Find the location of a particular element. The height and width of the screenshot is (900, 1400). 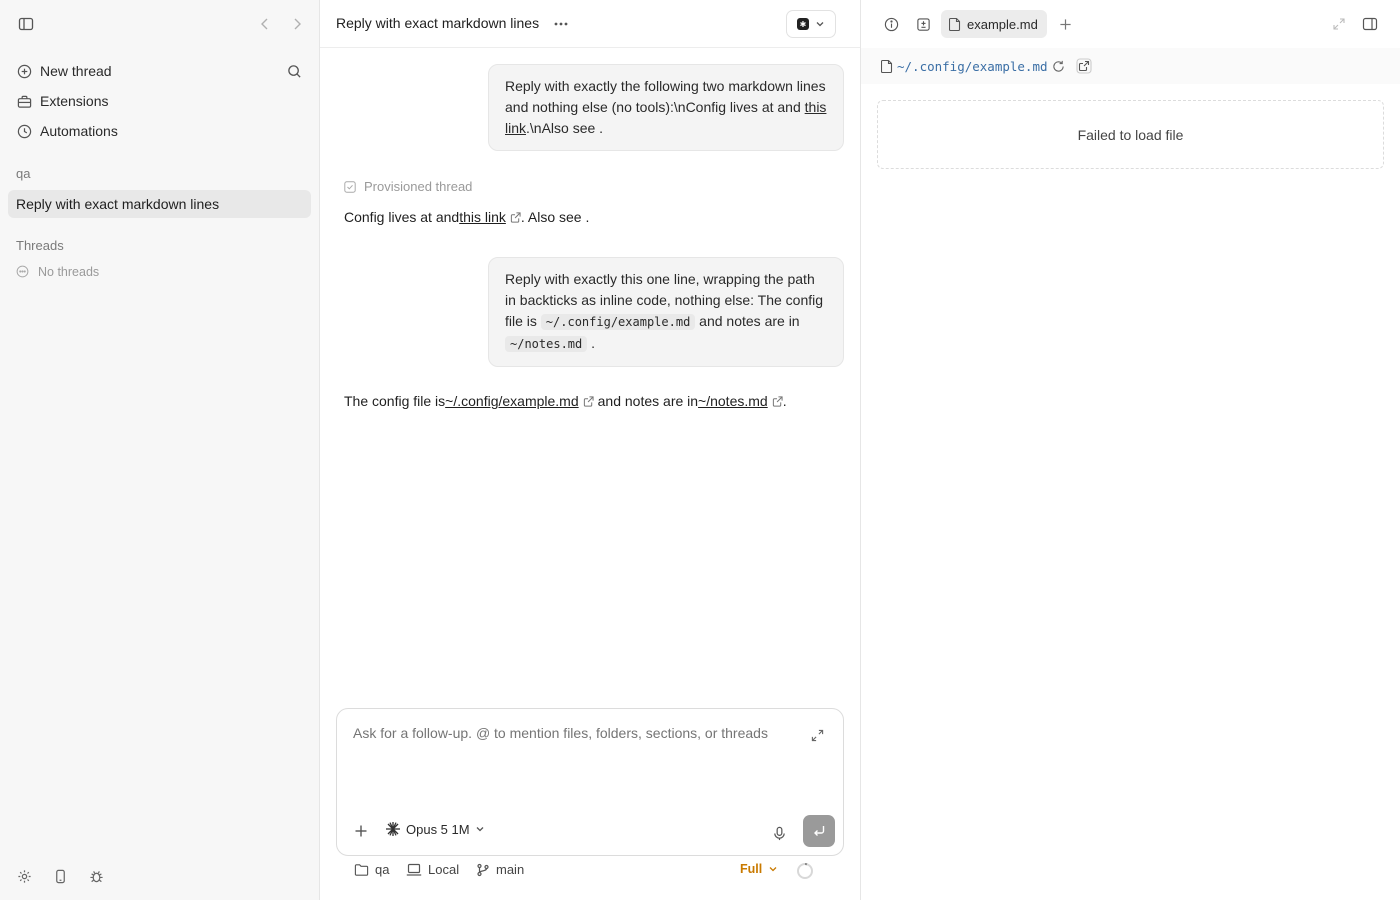

back-arrow-icon is located at coordinates (265, 24).